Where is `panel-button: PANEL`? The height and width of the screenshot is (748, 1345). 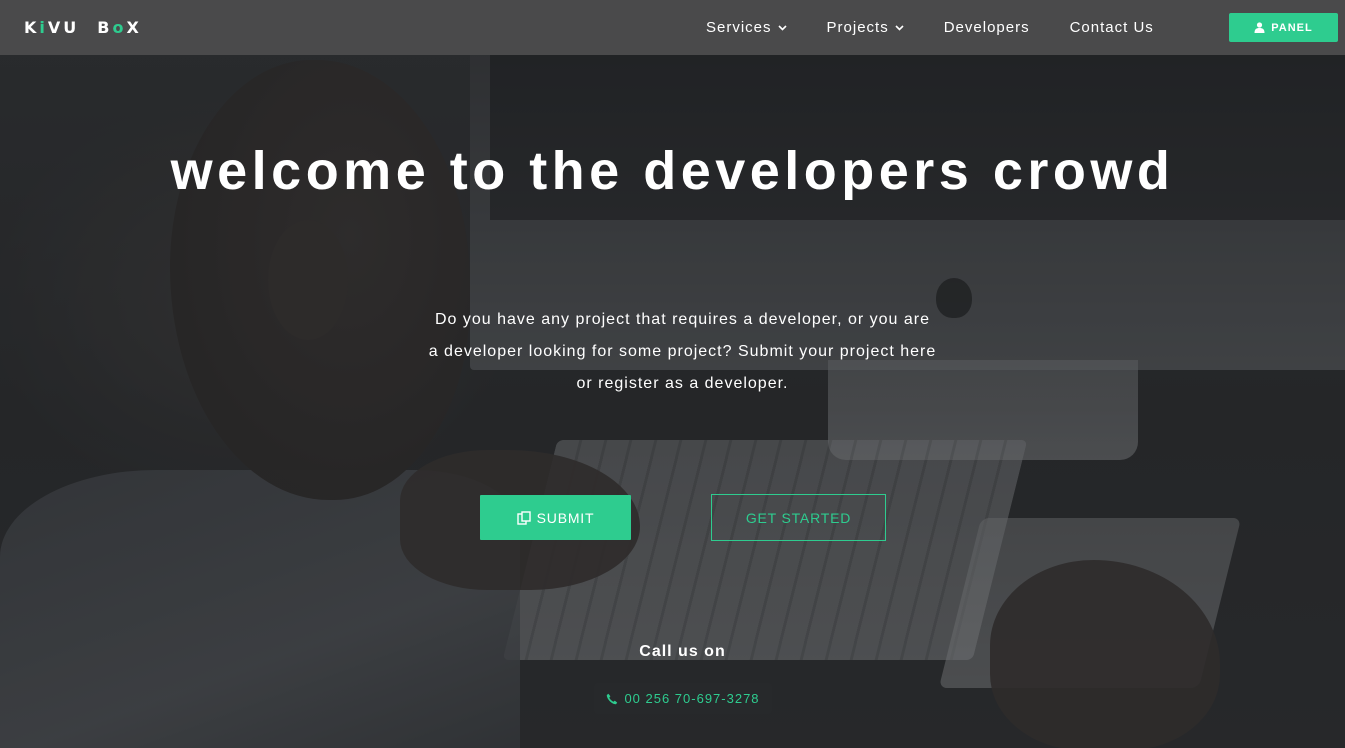 panel-button: PANEL is located at coordinates (1283, 27).